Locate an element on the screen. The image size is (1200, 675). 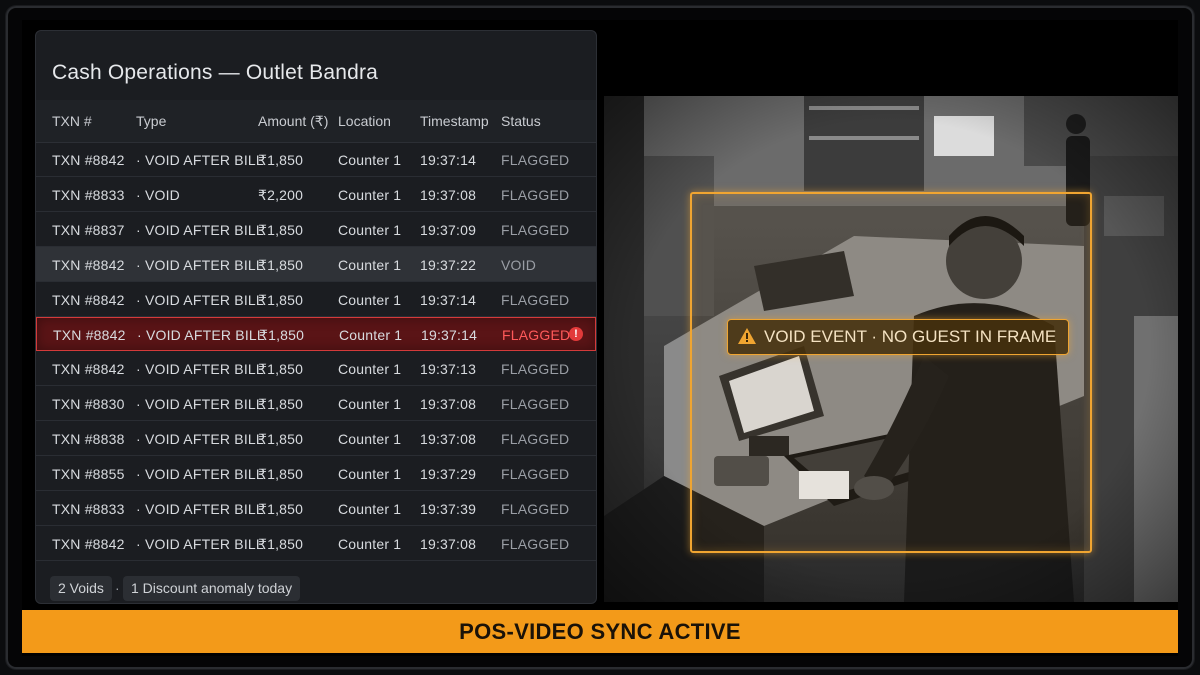
column-header-amount: Amount (₹) is located at coordinates (293, 121).